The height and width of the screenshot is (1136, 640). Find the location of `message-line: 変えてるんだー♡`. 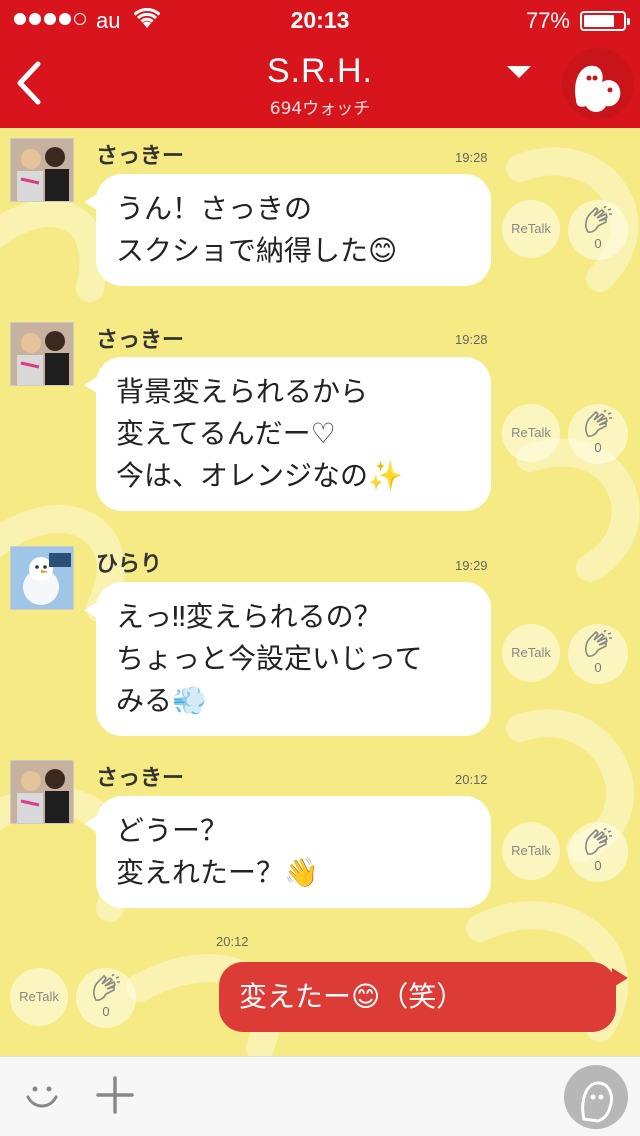

message-line: 変えてるんだー♡ is located at coordinates (226, 433).